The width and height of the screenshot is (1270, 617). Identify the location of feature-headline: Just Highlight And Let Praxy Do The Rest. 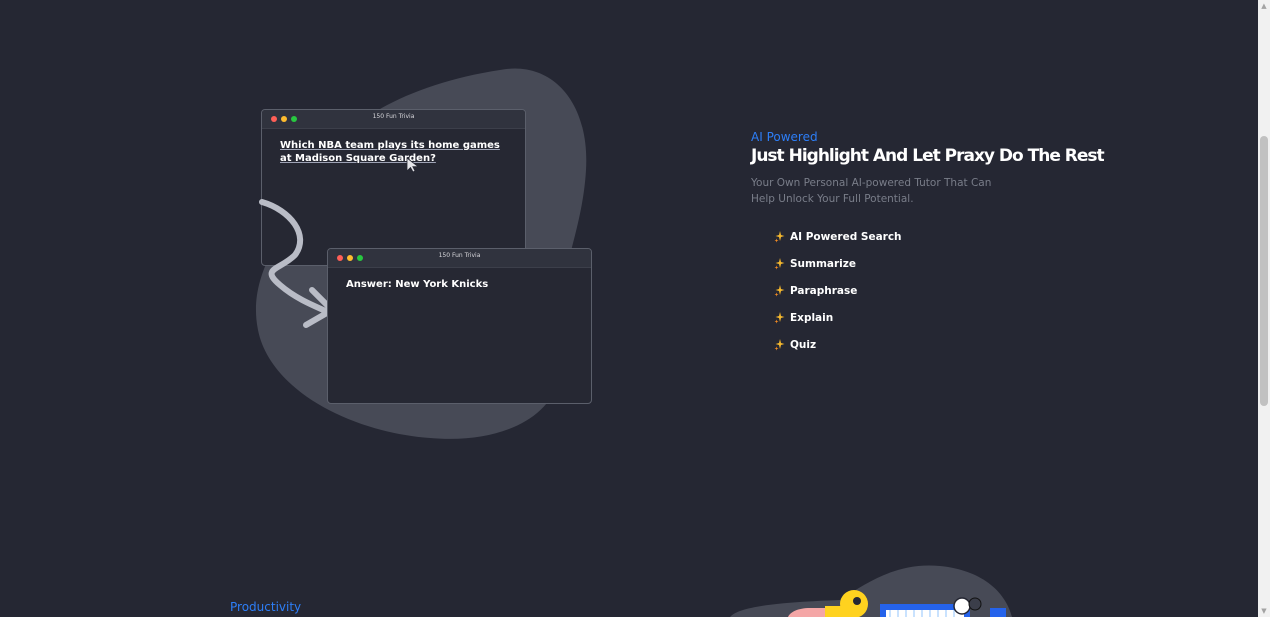
(928, 156).